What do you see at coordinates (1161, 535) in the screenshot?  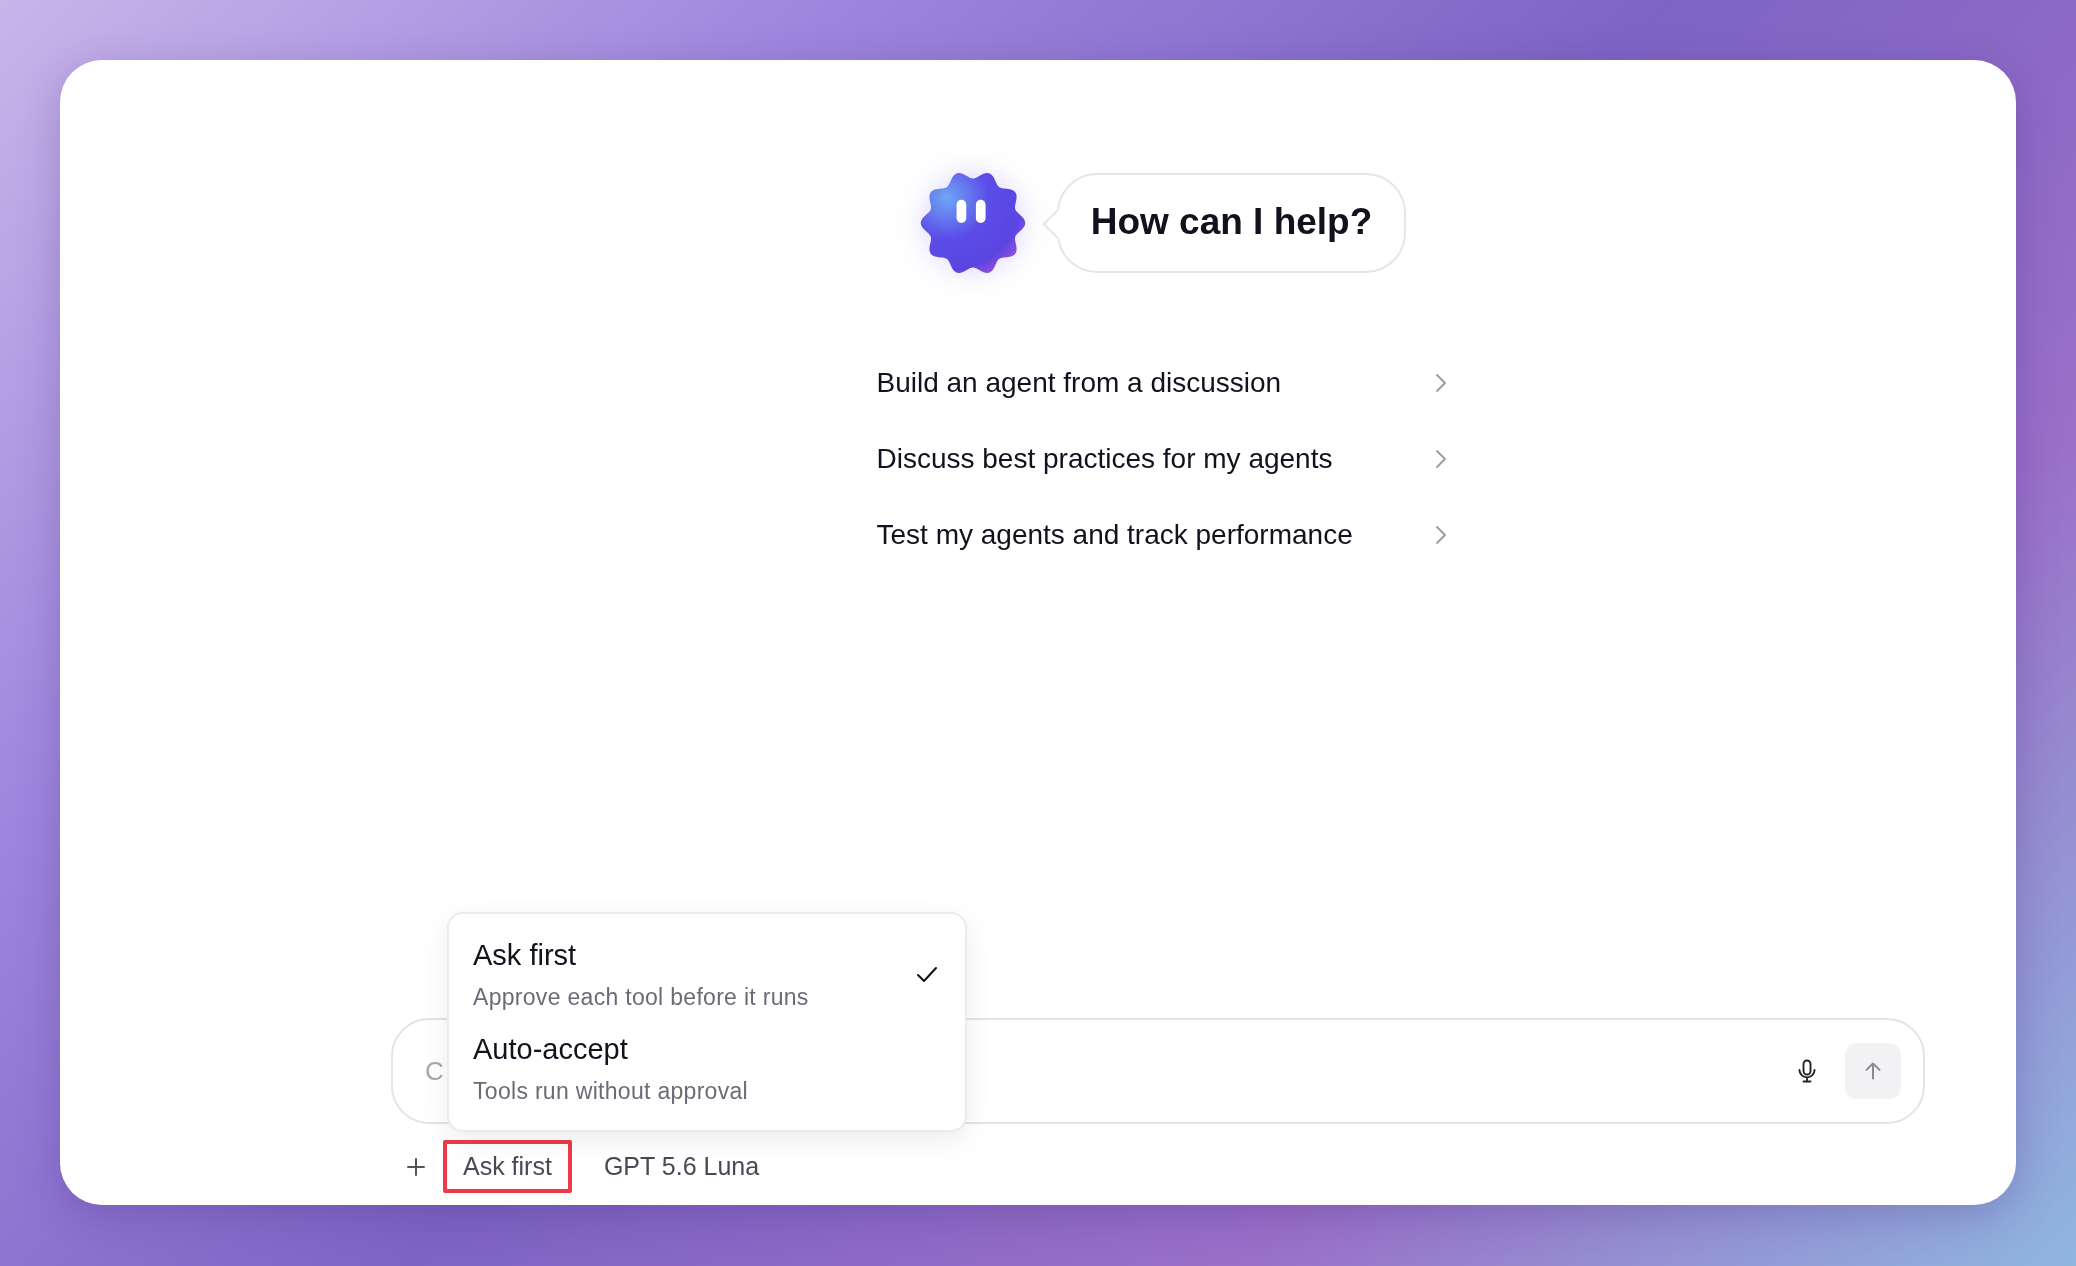 I see `suggestion-item: Test my agents and track performance` at bounding box center [1161, 535].